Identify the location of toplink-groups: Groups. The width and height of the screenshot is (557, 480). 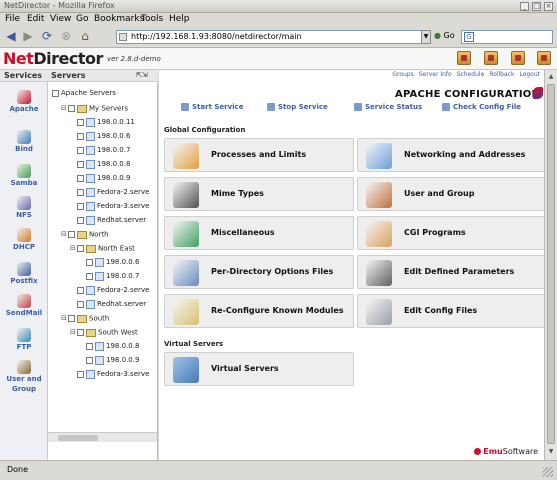
(402, 74).